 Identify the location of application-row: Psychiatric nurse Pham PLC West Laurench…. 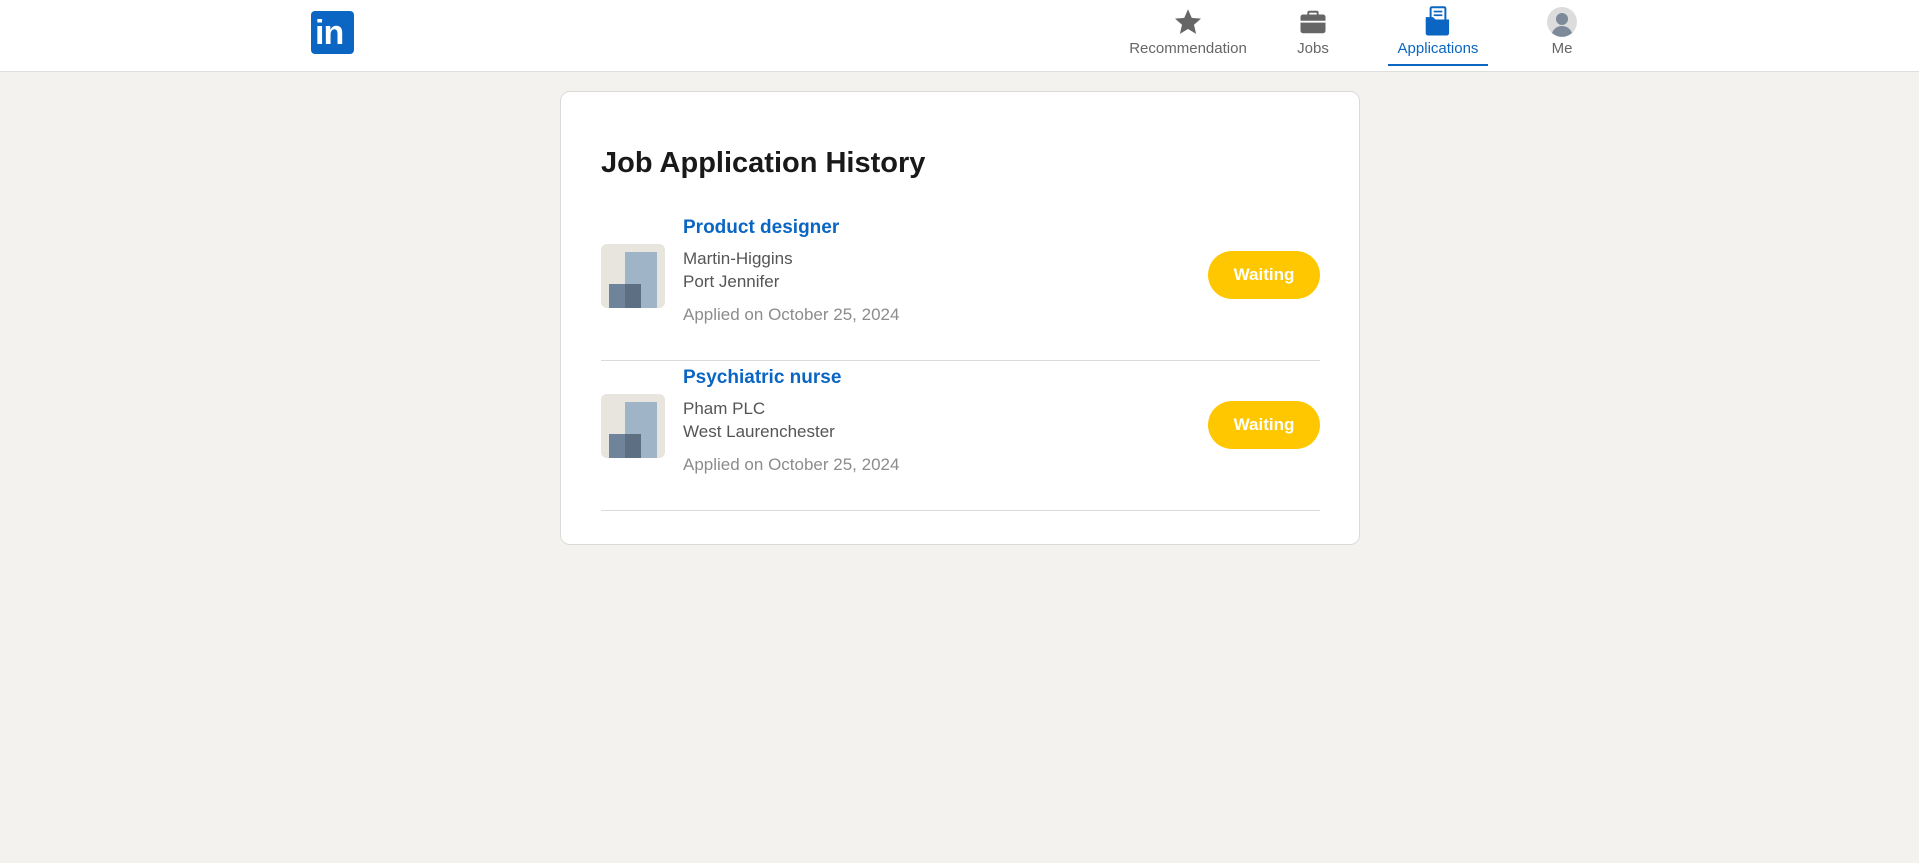
(960, 436).